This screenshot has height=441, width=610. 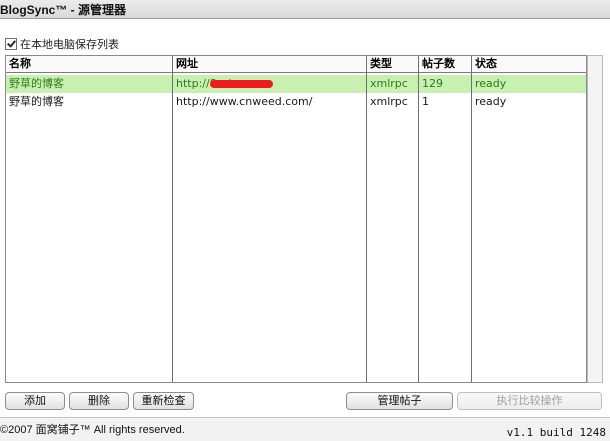 I want to click on save-local-checkbox: 在本地电脑保存列表, so click(x=62, y=44).